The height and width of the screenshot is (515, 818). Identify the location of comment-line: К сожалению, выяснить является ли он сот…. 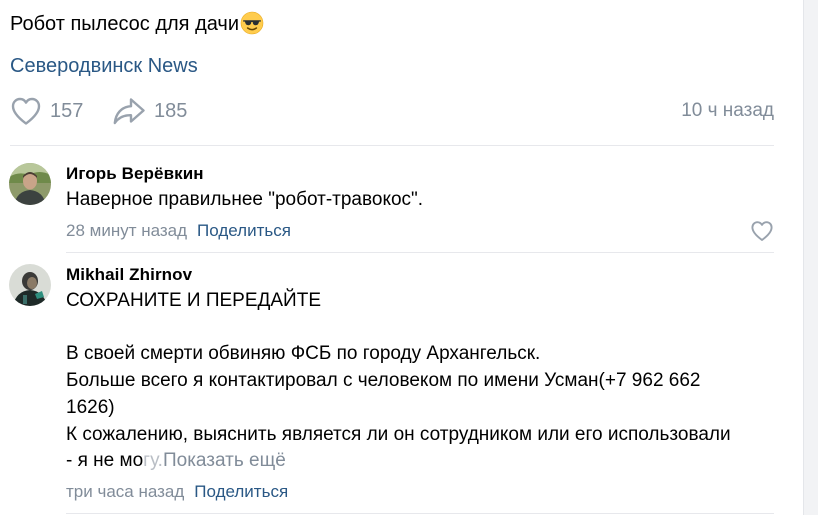
(398, 434).